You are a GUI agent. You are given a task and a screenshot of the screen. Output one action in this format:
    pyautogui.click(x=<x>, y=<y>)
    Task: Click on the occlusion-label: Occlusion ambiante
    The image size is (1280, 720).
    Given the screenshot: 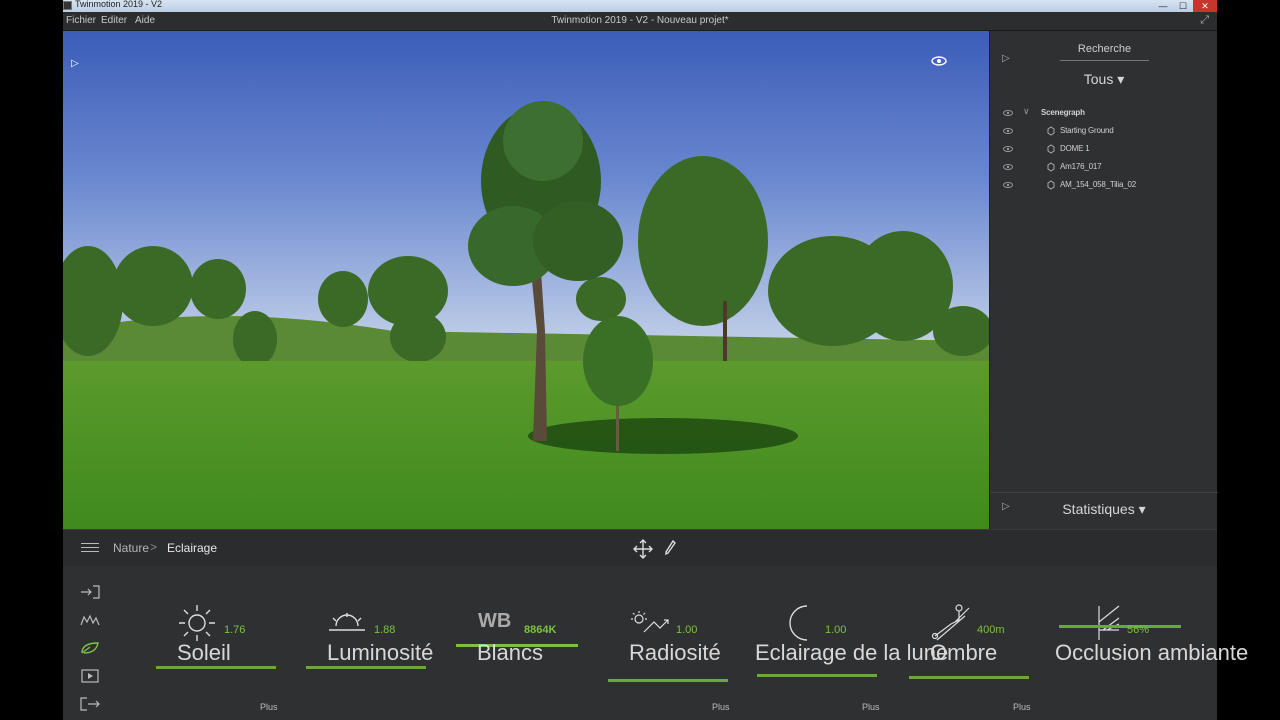 What is the action you would take?
    pyautogui.click(x=1152, y=652)
    